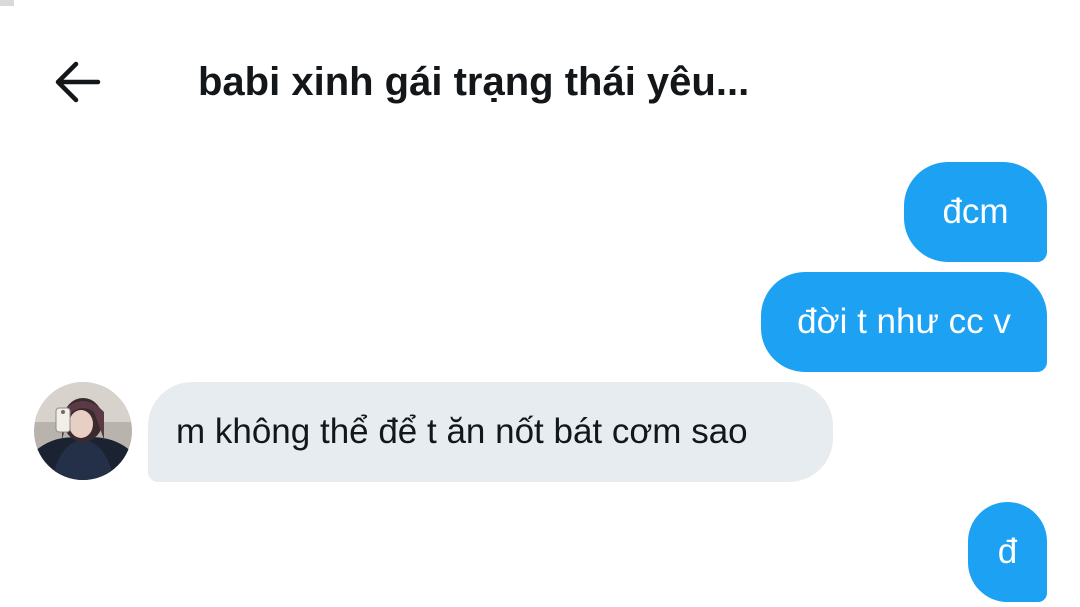  Describe the element at coordinates (1007, 552) in the screenshot. I see `message-bubble-sent: đ` at that location.